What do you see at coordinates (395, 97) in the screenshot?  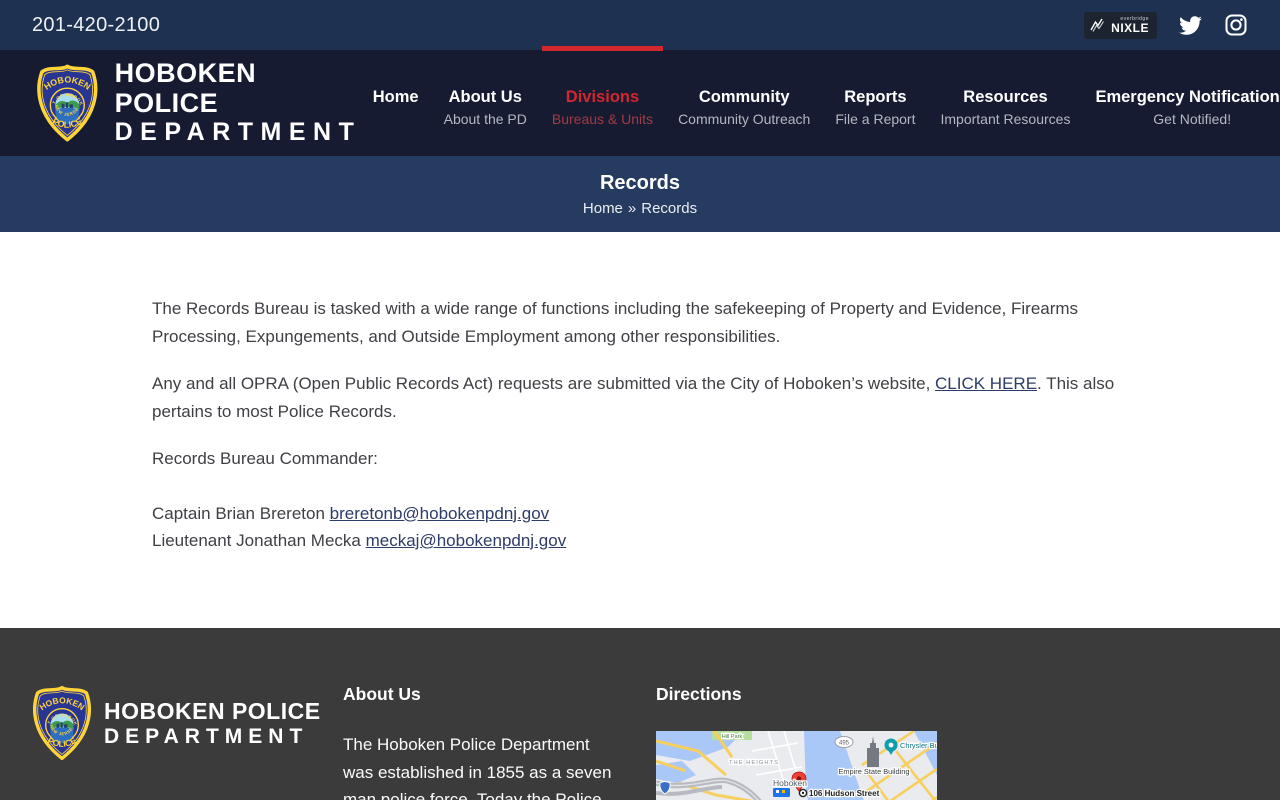 I see `nav-label: Home` at bounding box center [395, 97].